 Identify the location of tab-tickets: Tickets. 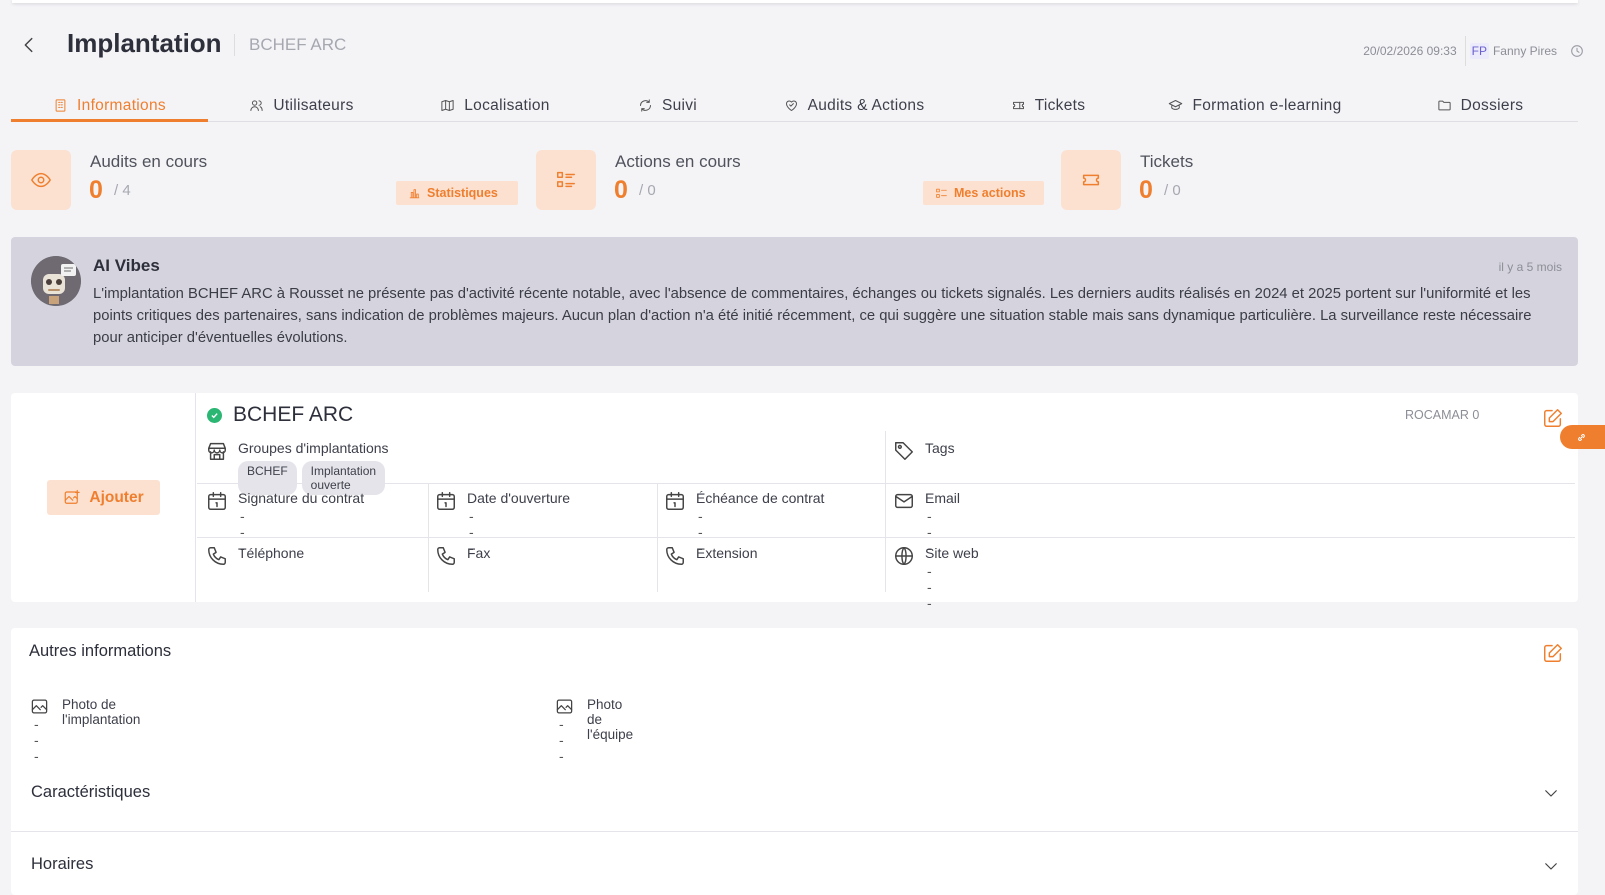
(1048, 105).